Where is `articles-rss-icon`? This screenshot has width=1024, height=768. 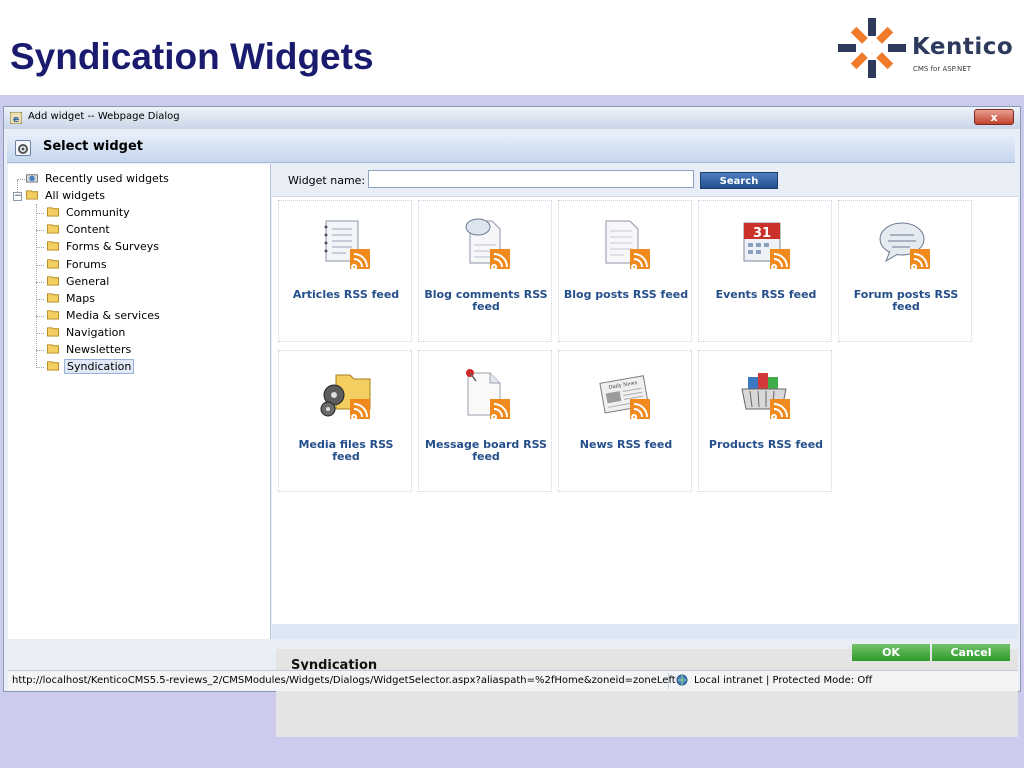
articles-rss-icon is located at coordinates (347, 245).